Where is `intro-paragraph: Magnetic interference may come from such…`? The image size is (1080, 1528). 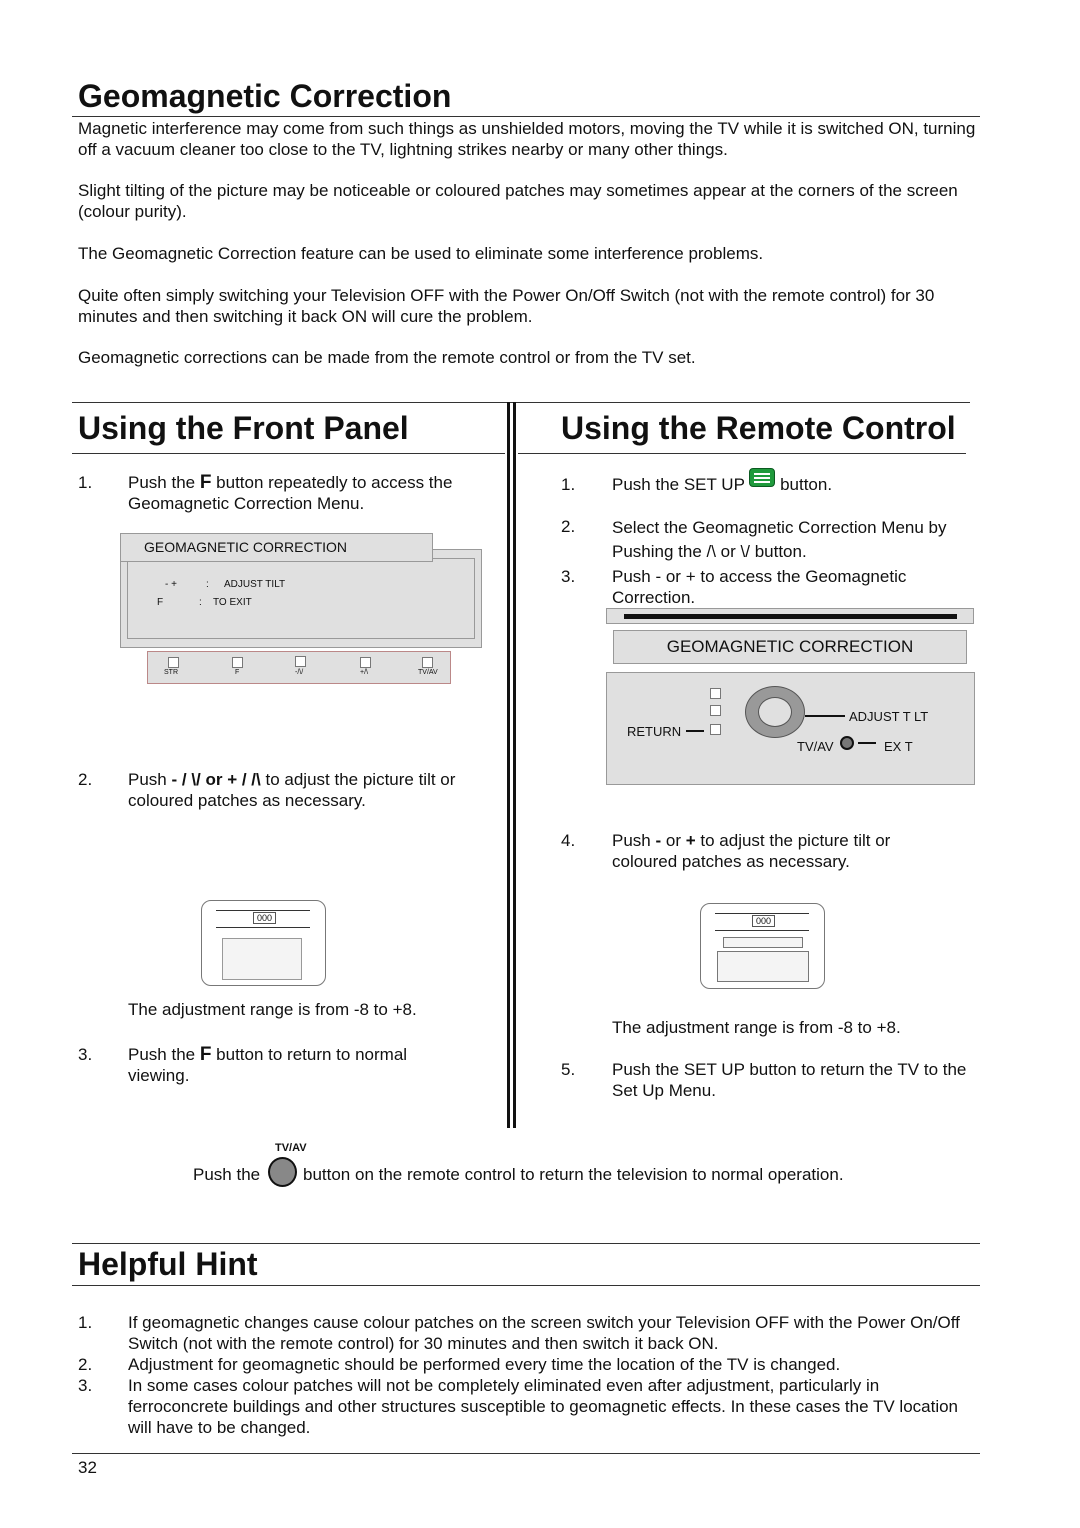
intro-paragraph: Magnetic interference may come from such… is located at coordinates (527, 139).